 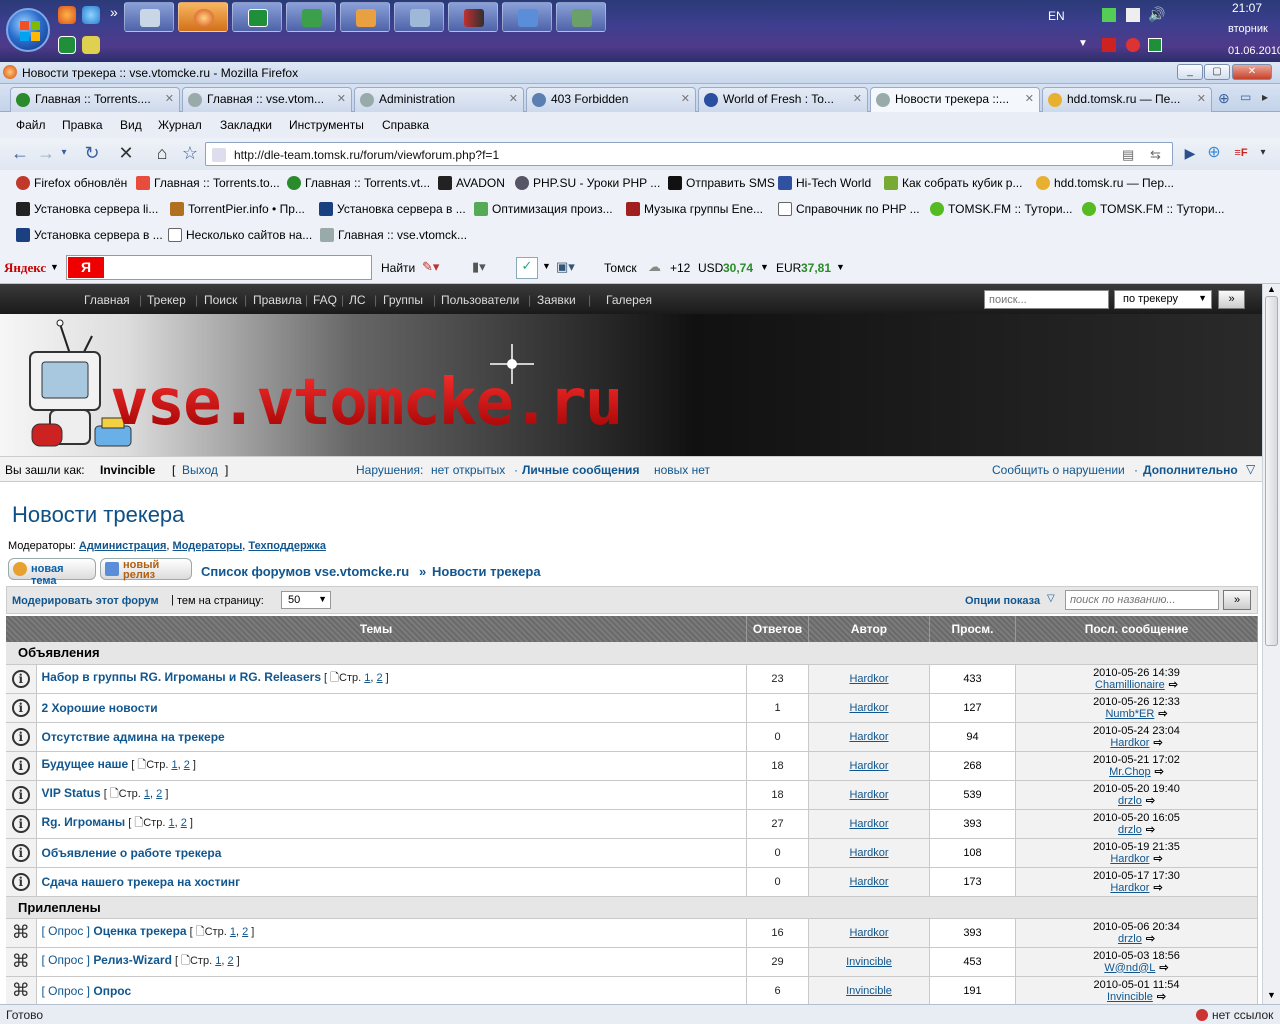 What do you see at coordinates (682, 470) in the screenshot?
I see `pm-value: новых нет` at bounding box center [682, 470].